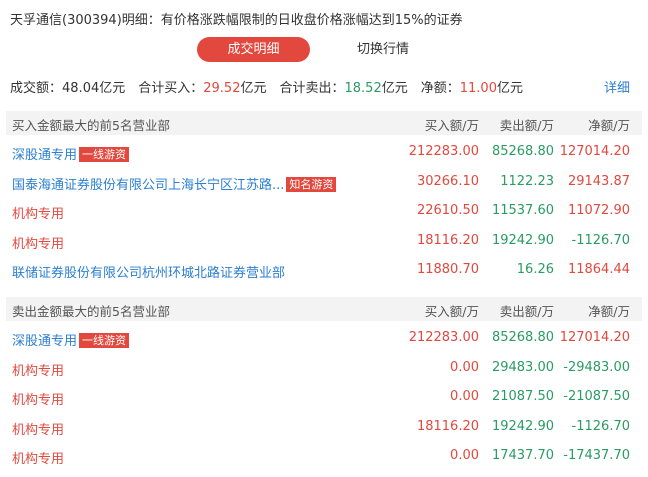 The height and width of the screenshot is (477, 648). I want to click on detail-link: 详细, so click(617, 86).